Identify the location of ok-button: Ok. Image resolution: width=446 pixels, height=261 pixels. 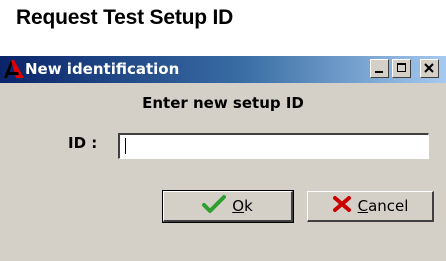
(228, 206).